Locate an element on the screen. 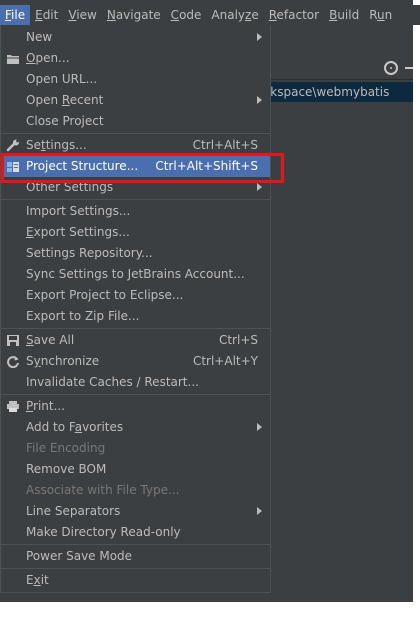 Image resolution: width=420 pixels, height=620 pixels. menu-item-new: New is located at coordinates (135, 37).